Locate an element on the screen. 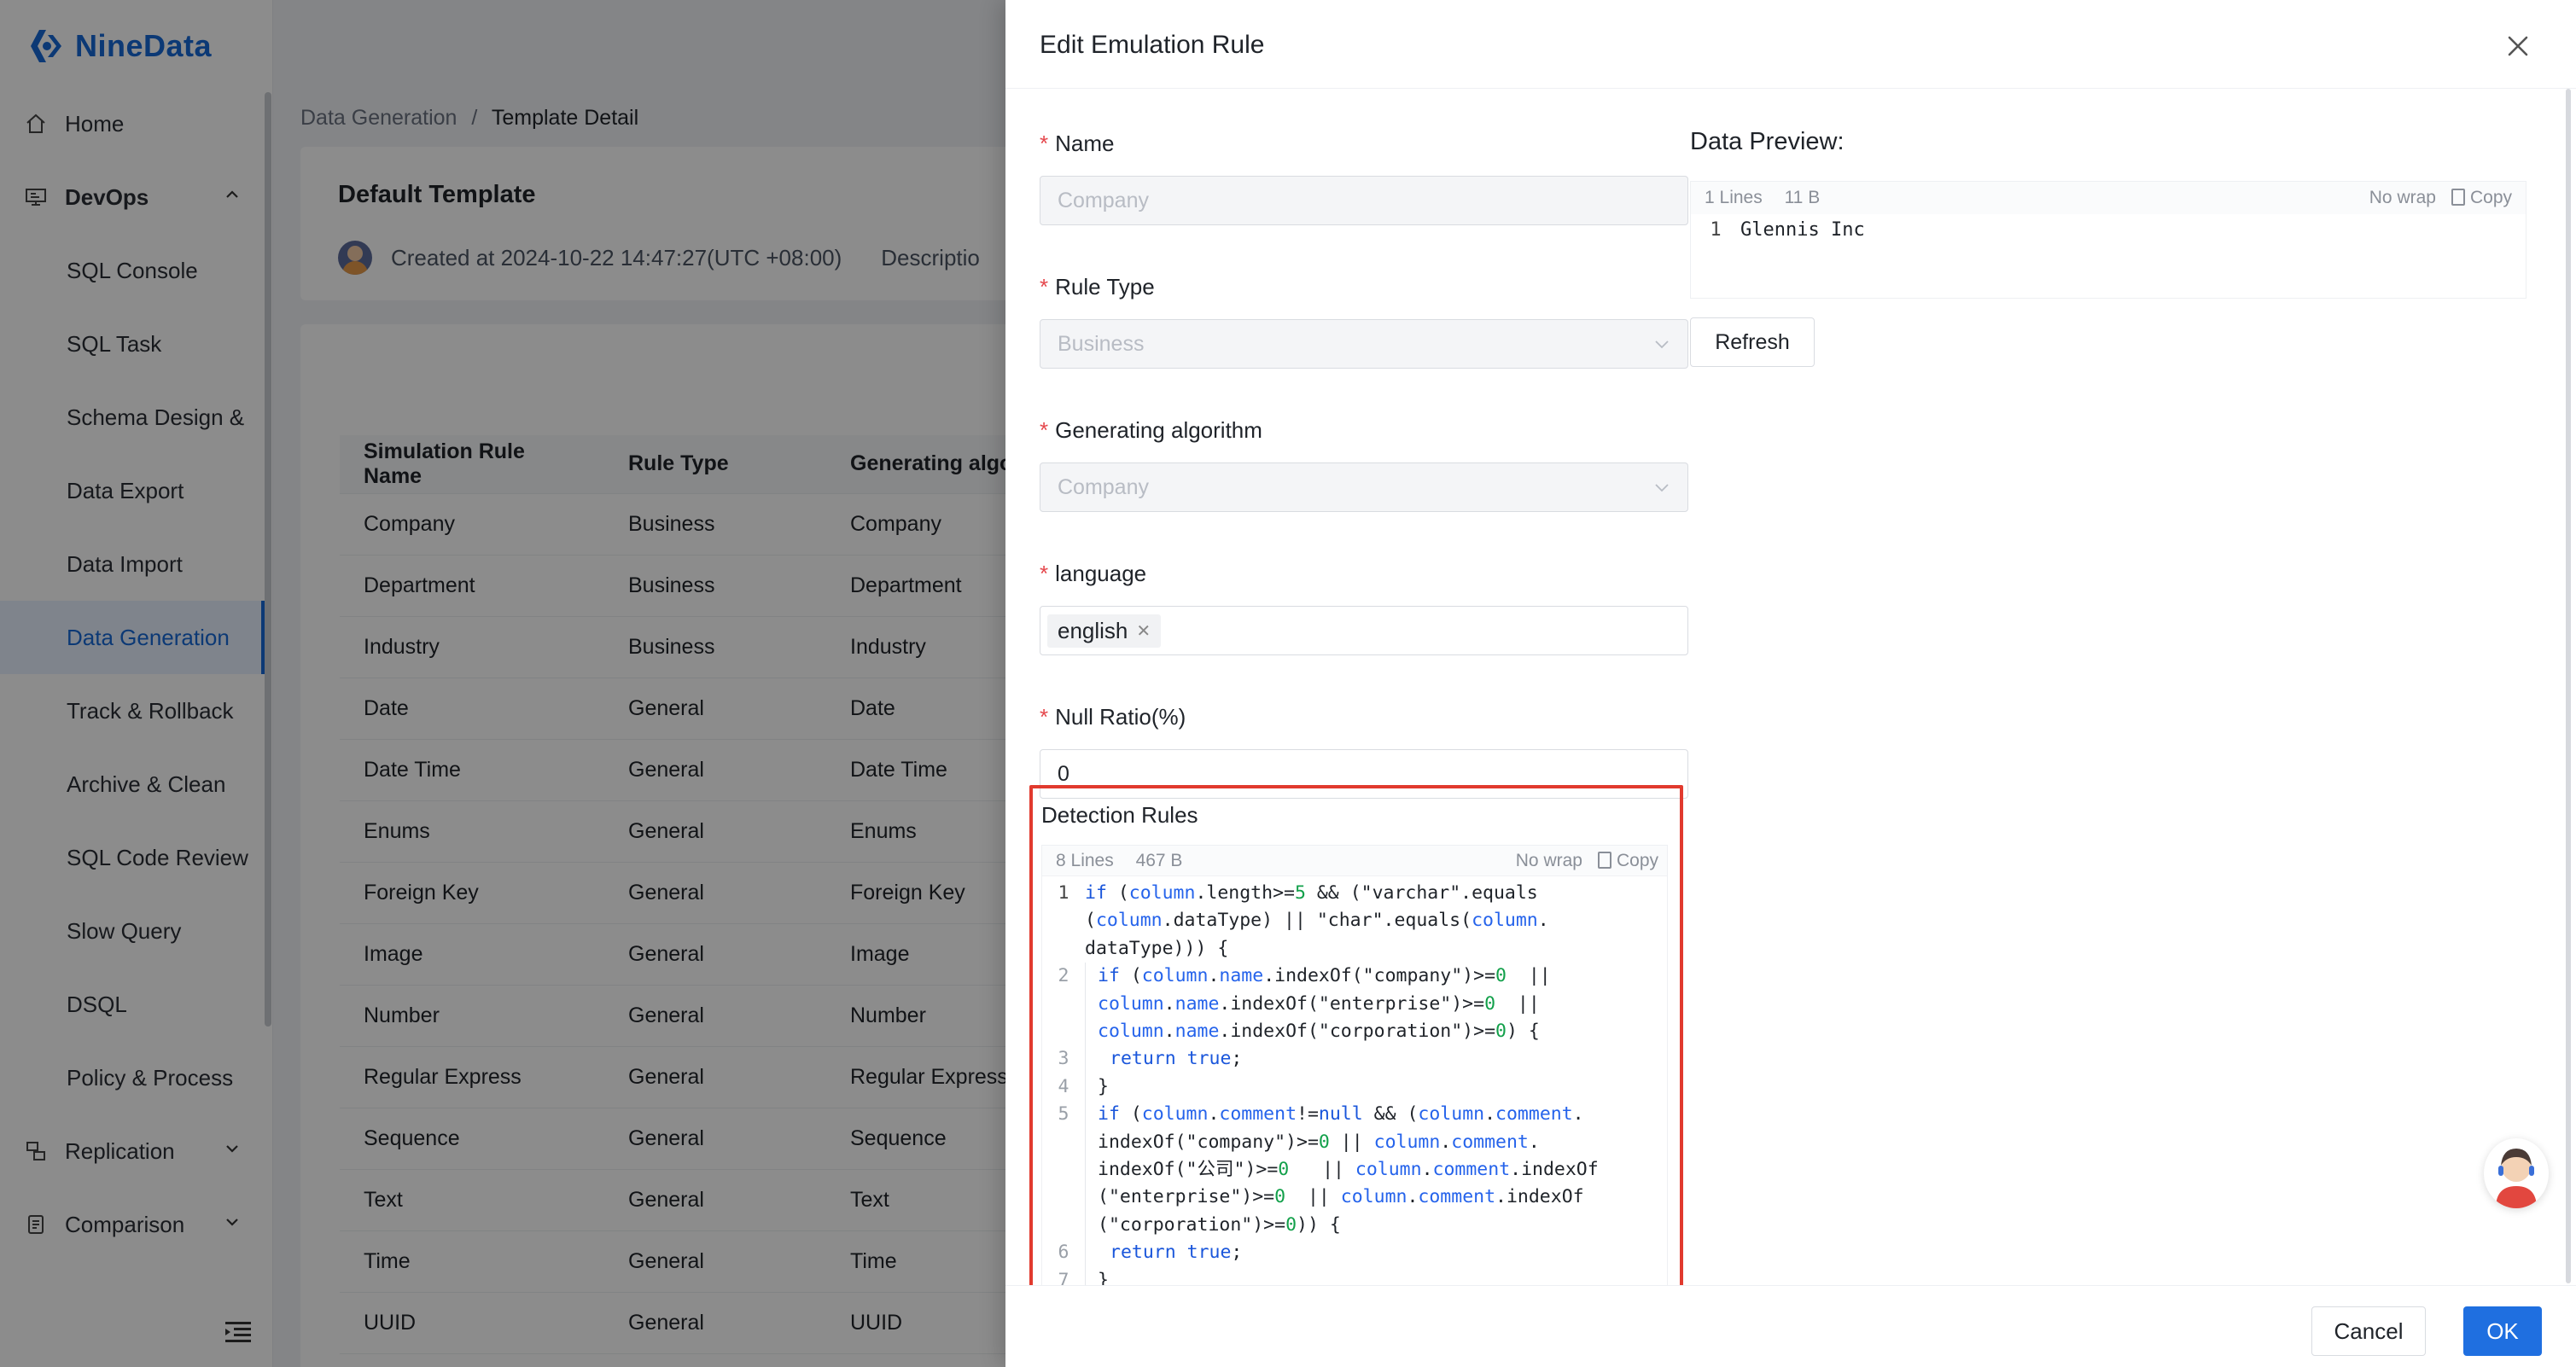 This screenshot has height=1367, width=2576. name-field: Company is located at coordinates (1364, 200).